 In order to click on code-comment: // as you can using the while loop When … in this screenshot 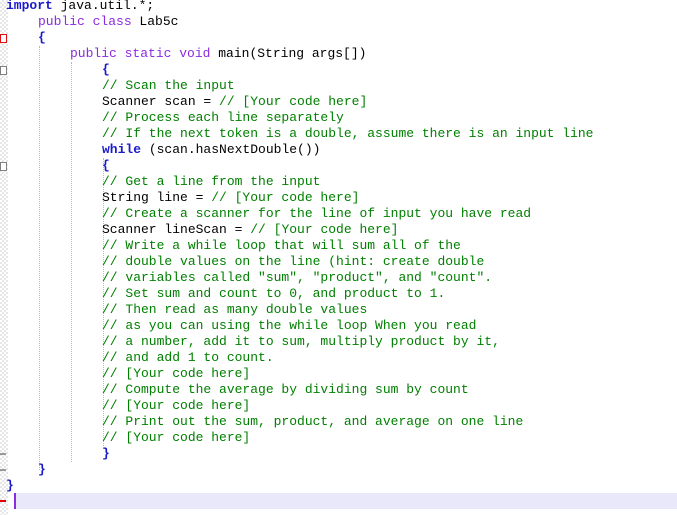, I will do `click(289, 325)`.